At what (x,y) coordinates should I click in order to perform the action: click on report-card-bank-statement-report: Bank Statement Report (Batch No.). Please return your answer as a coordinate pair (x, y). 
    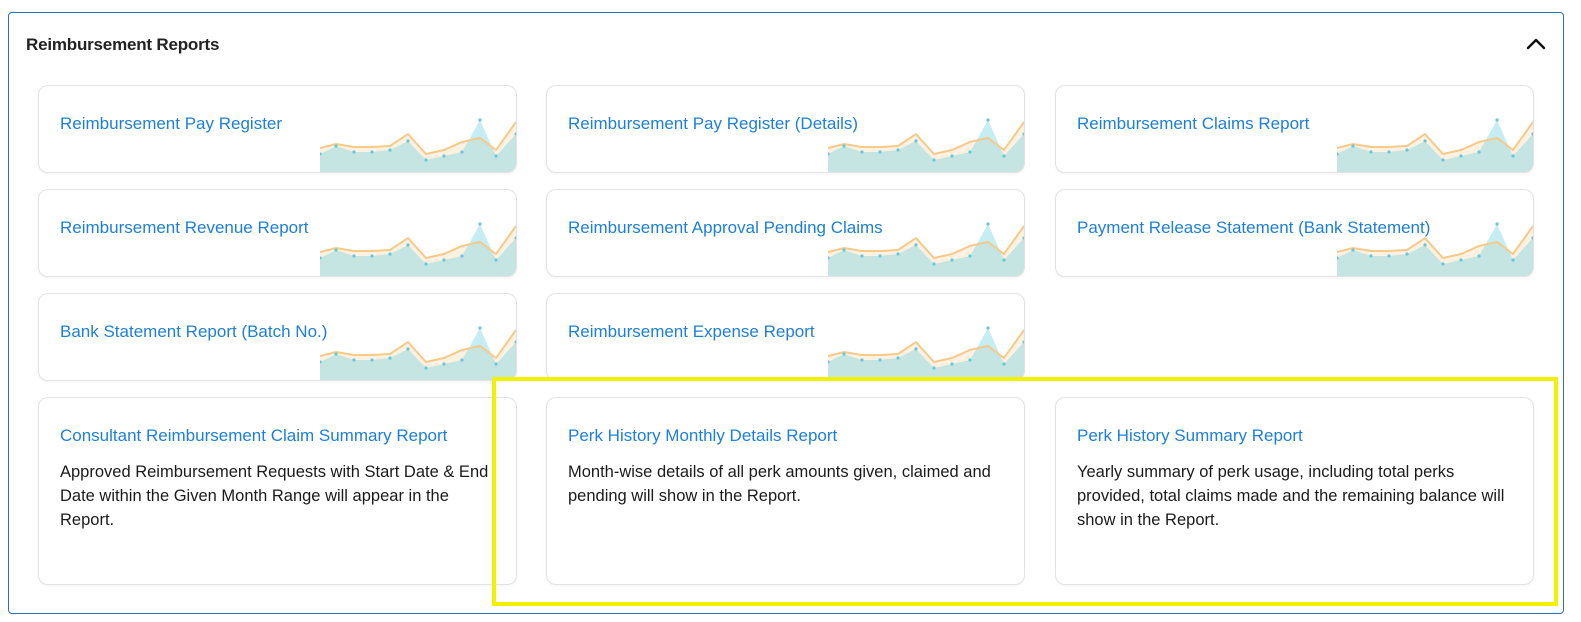
    Looking at the image, I should click on (277, 337).